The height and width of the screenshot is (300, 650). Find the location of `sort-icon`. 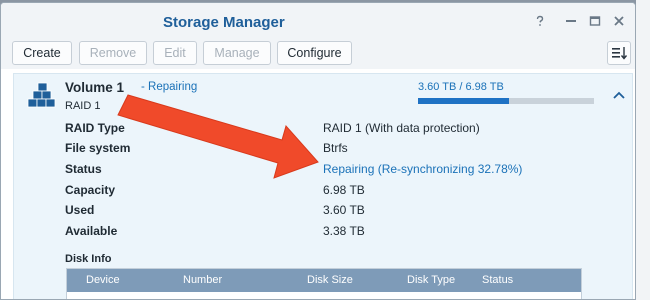

sort-icon is located at coordinates (620, 53).